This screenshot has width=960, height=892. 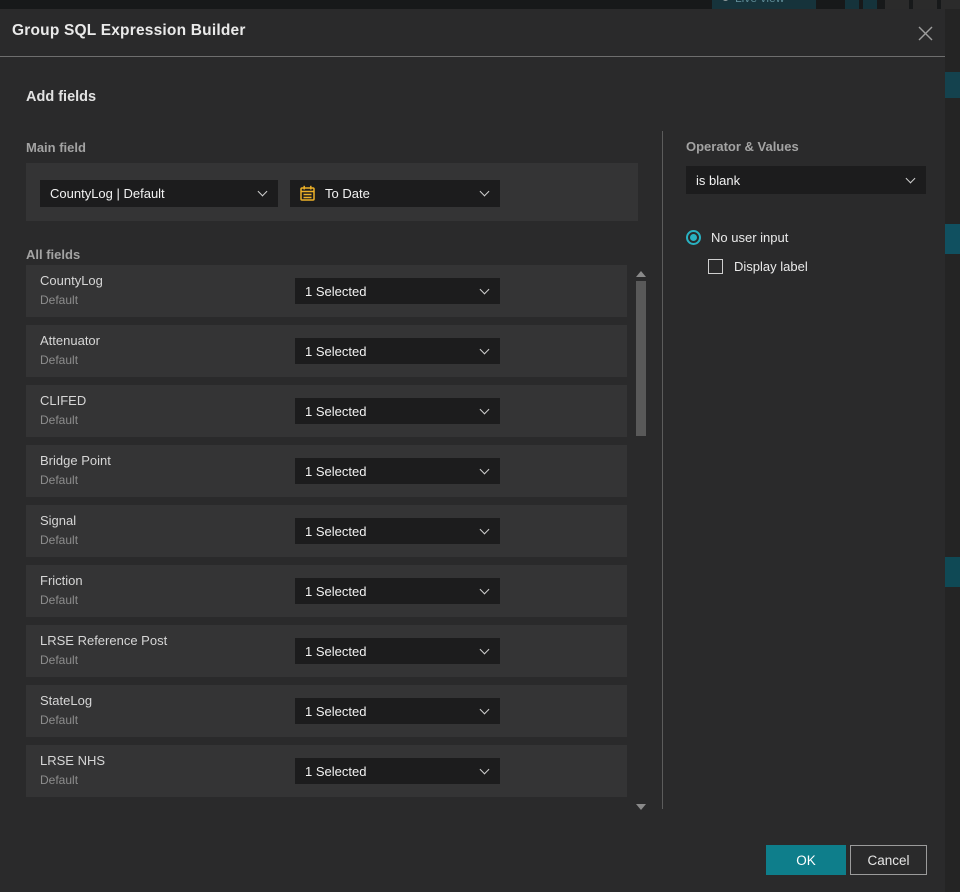 I want to click on display-label-label: Display label, so click(x=771, y=266).